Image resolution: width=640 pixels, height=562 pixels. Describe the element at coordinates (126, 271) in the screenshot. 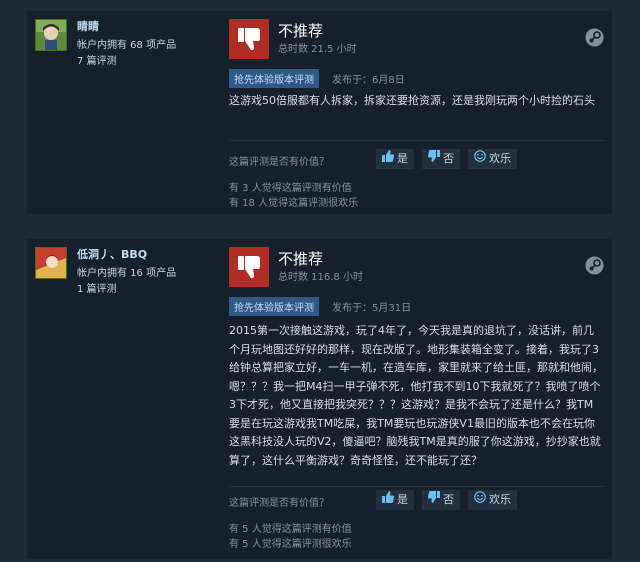

I see `reviewer-products: 帐户内拥有 16 项产品` at that location.